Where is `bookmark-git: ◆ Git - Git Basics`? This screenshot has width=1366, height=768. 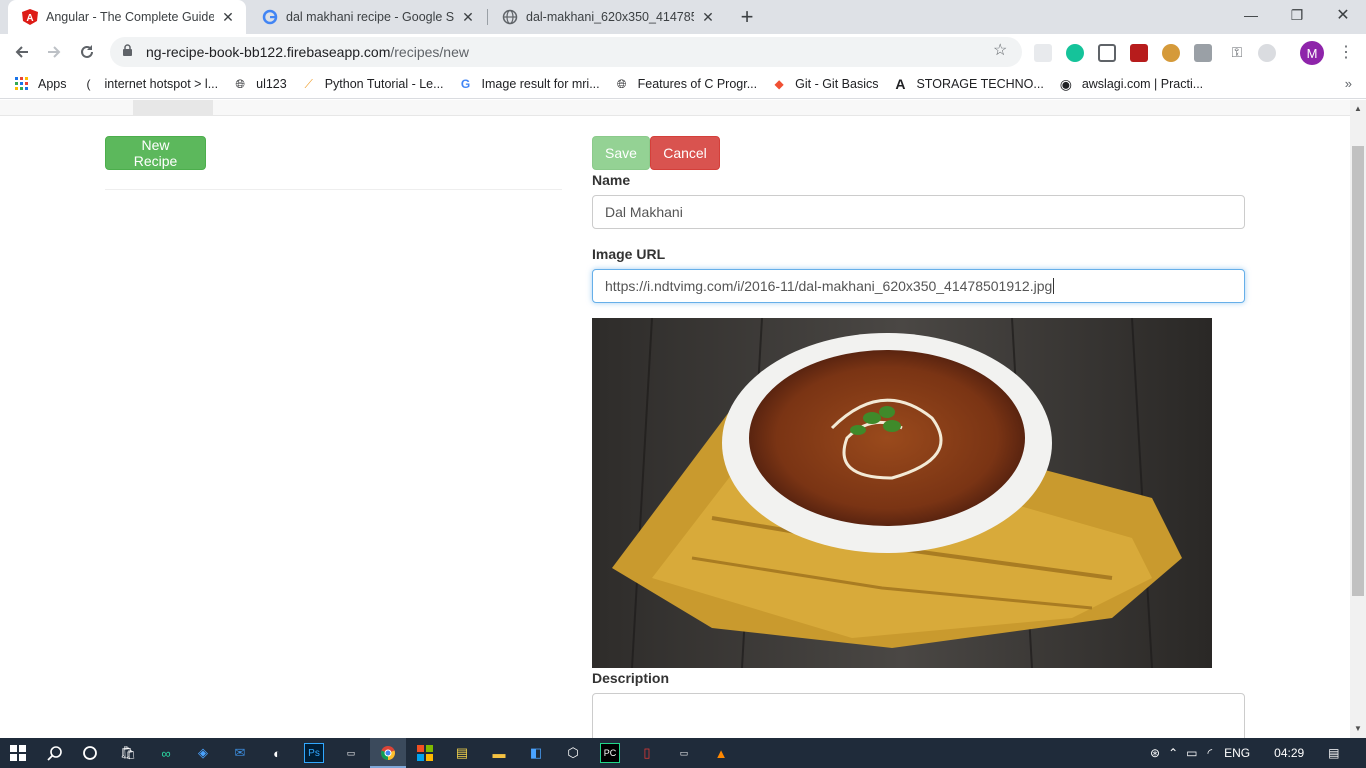 bookmark-git: ◆ Git - Git Basics is located at coordinates (825, 84).